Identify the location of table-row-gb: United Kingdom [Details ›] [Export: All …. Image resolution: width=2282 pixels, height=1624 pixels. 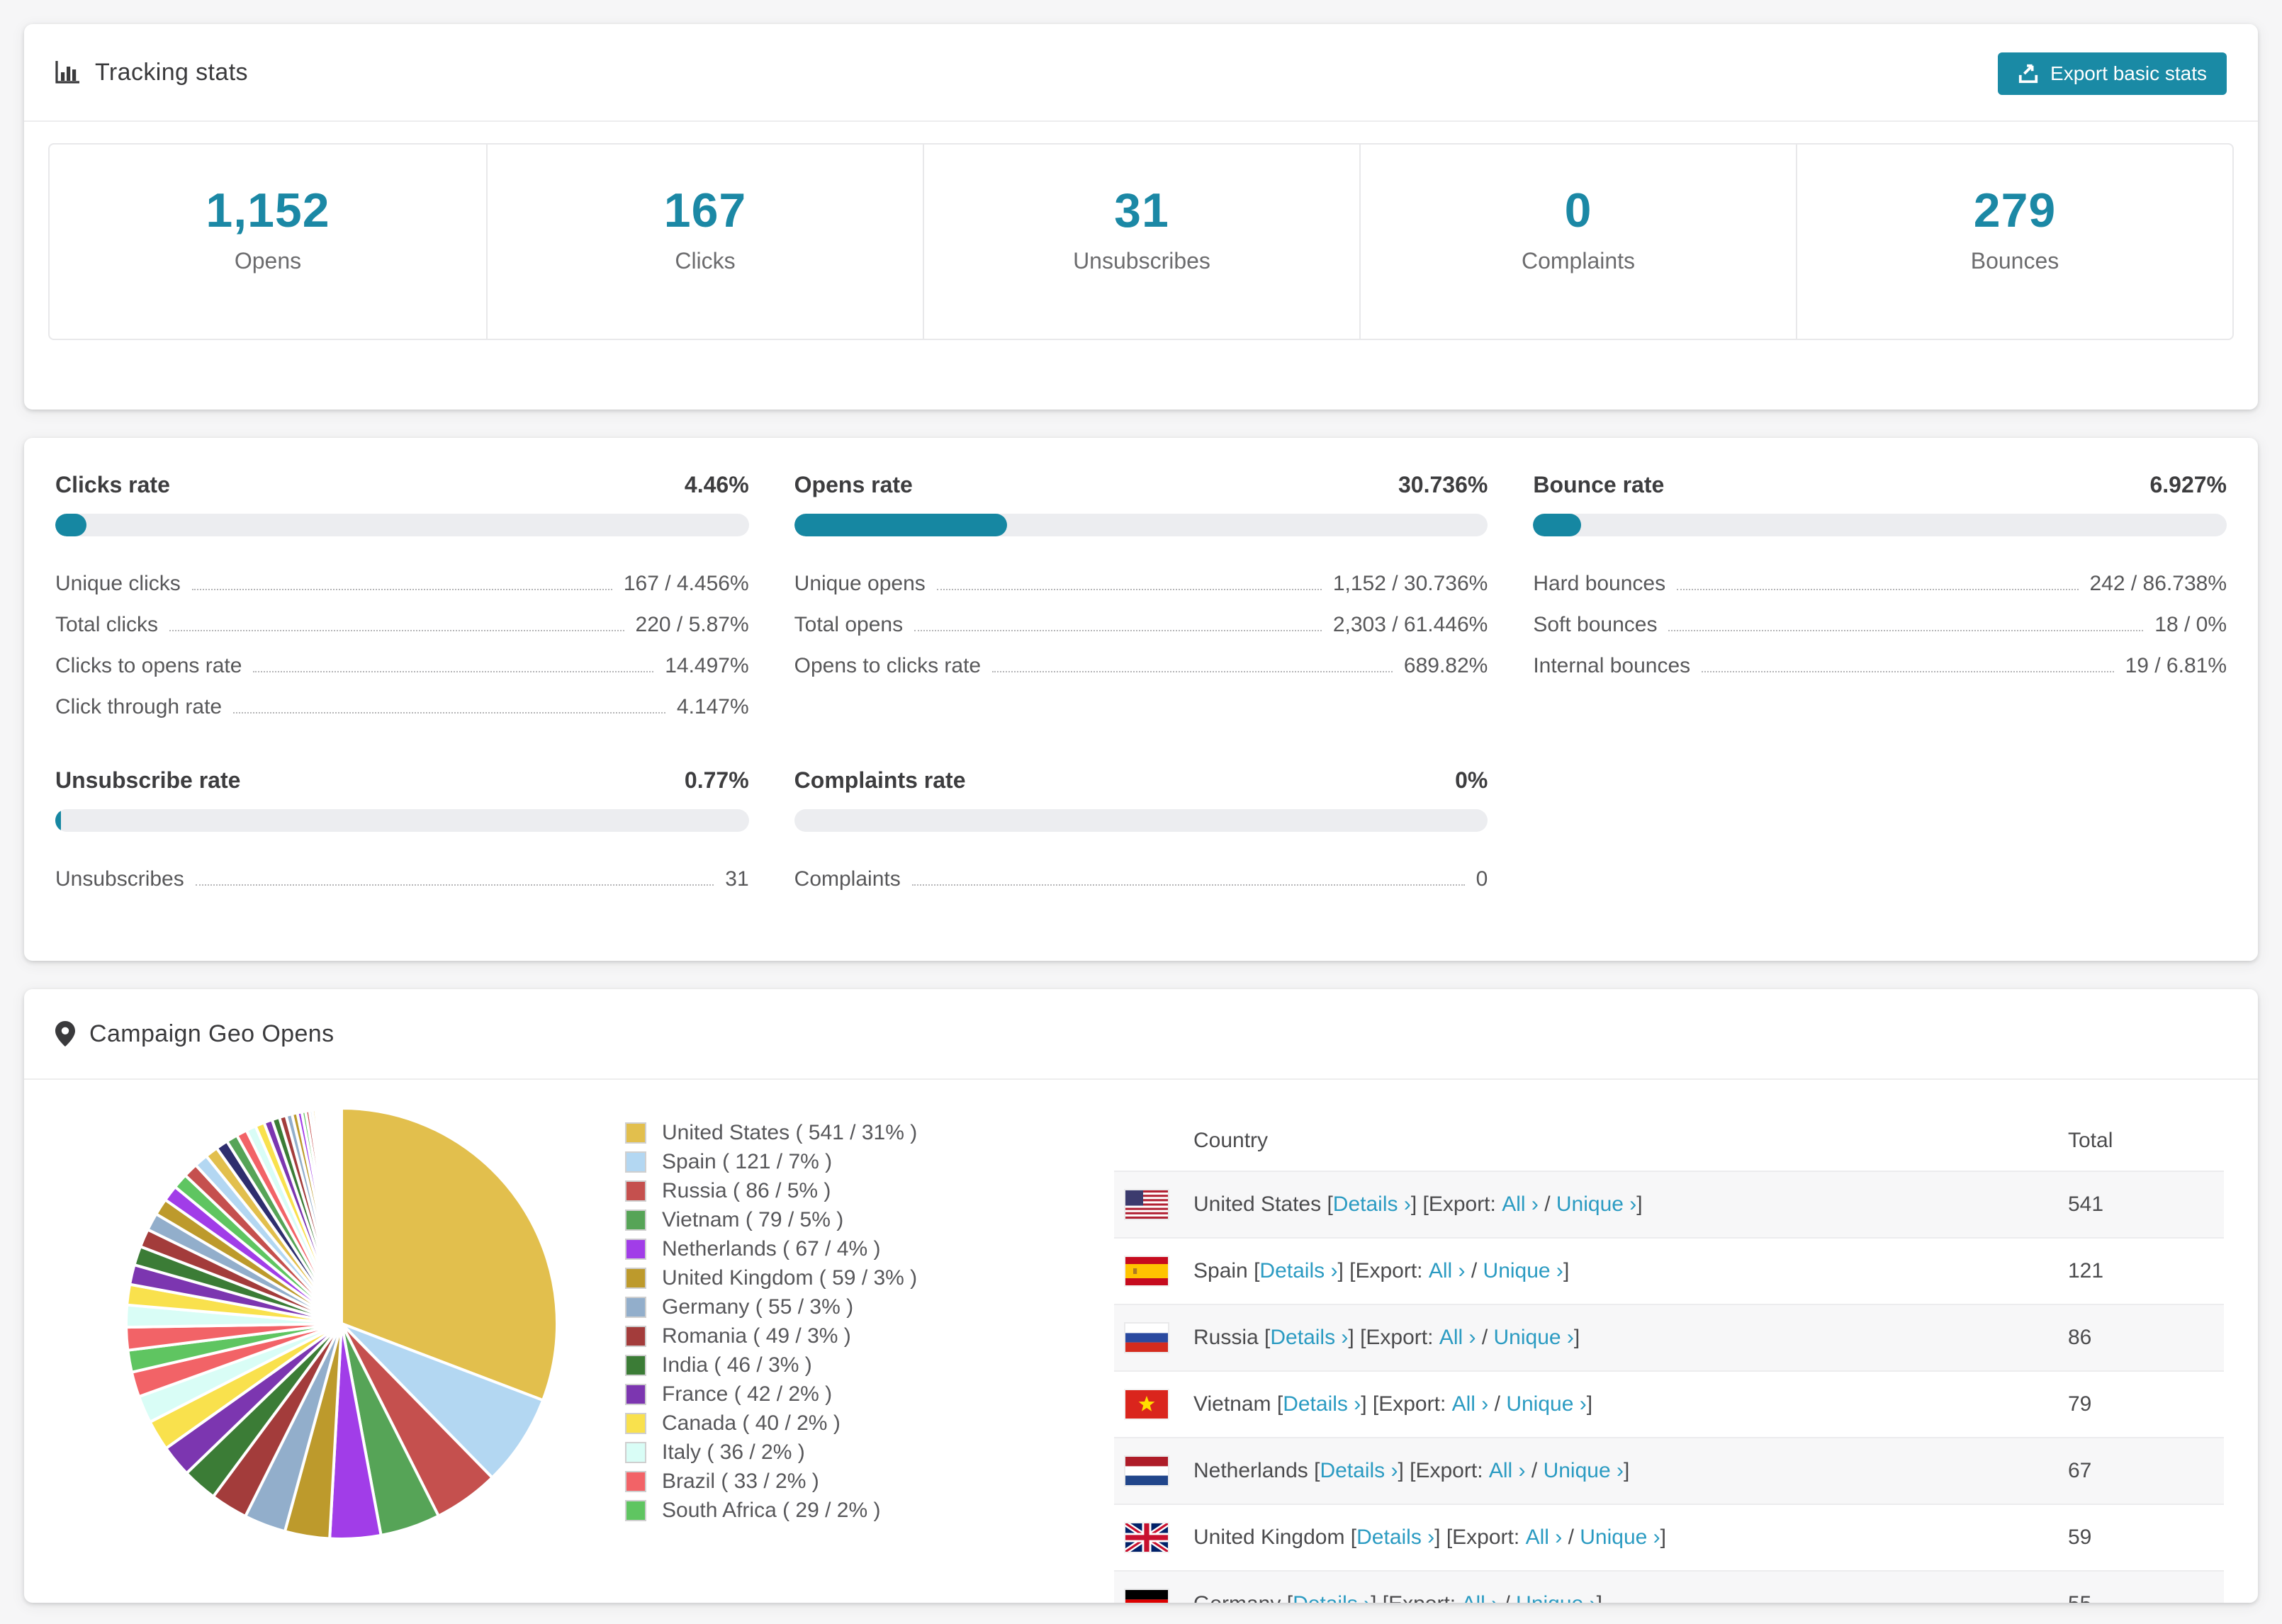
(1669, 1537).